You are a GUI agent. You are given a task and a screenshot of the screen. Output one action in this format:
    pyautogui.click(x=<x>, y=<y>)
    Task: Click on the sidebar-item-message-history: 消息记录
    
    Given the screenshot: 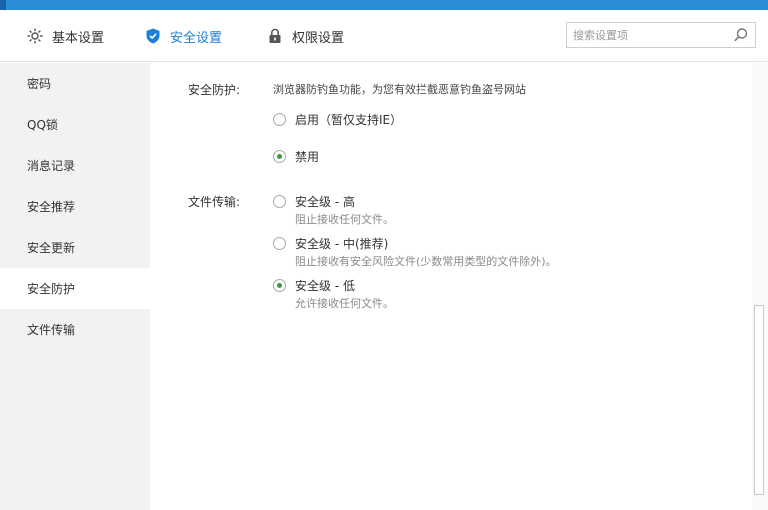 What is the action you would take?
    pyautogui.click(x=75, y=165)
    